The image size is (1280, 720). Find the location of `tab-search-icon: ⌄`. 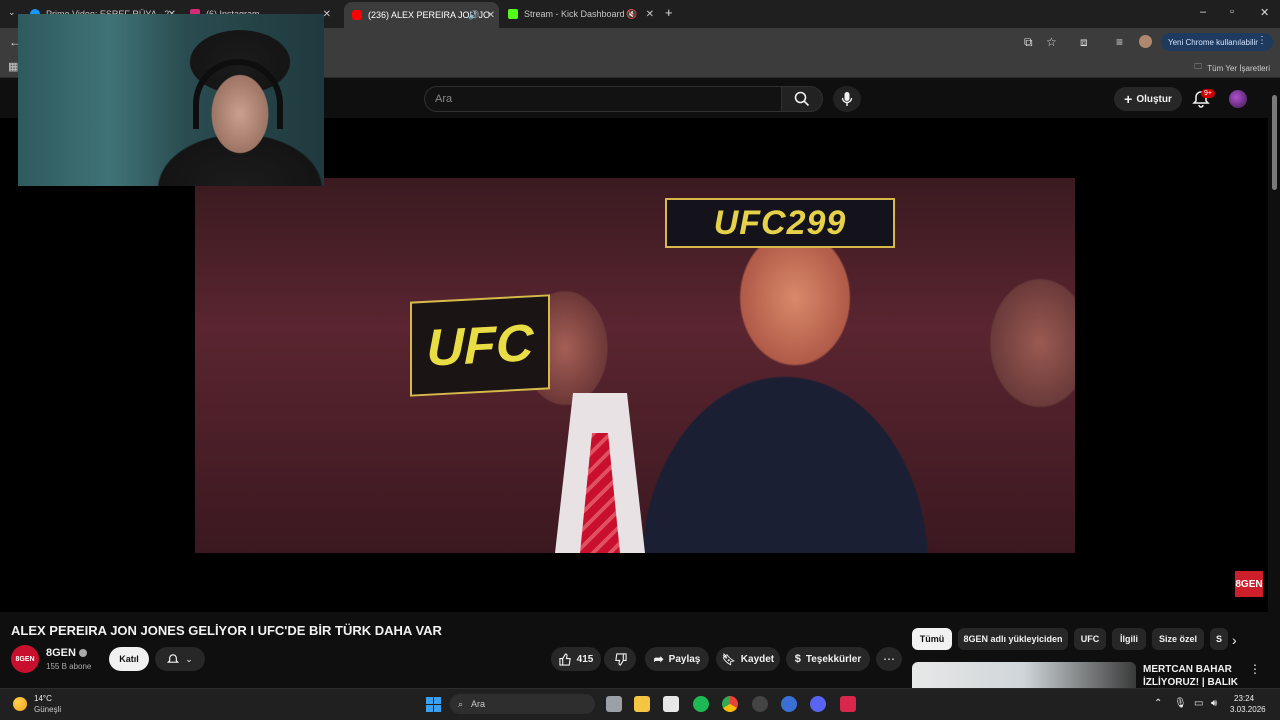

tab-search-icon: ⌄ is located at coordinates (12, 12).